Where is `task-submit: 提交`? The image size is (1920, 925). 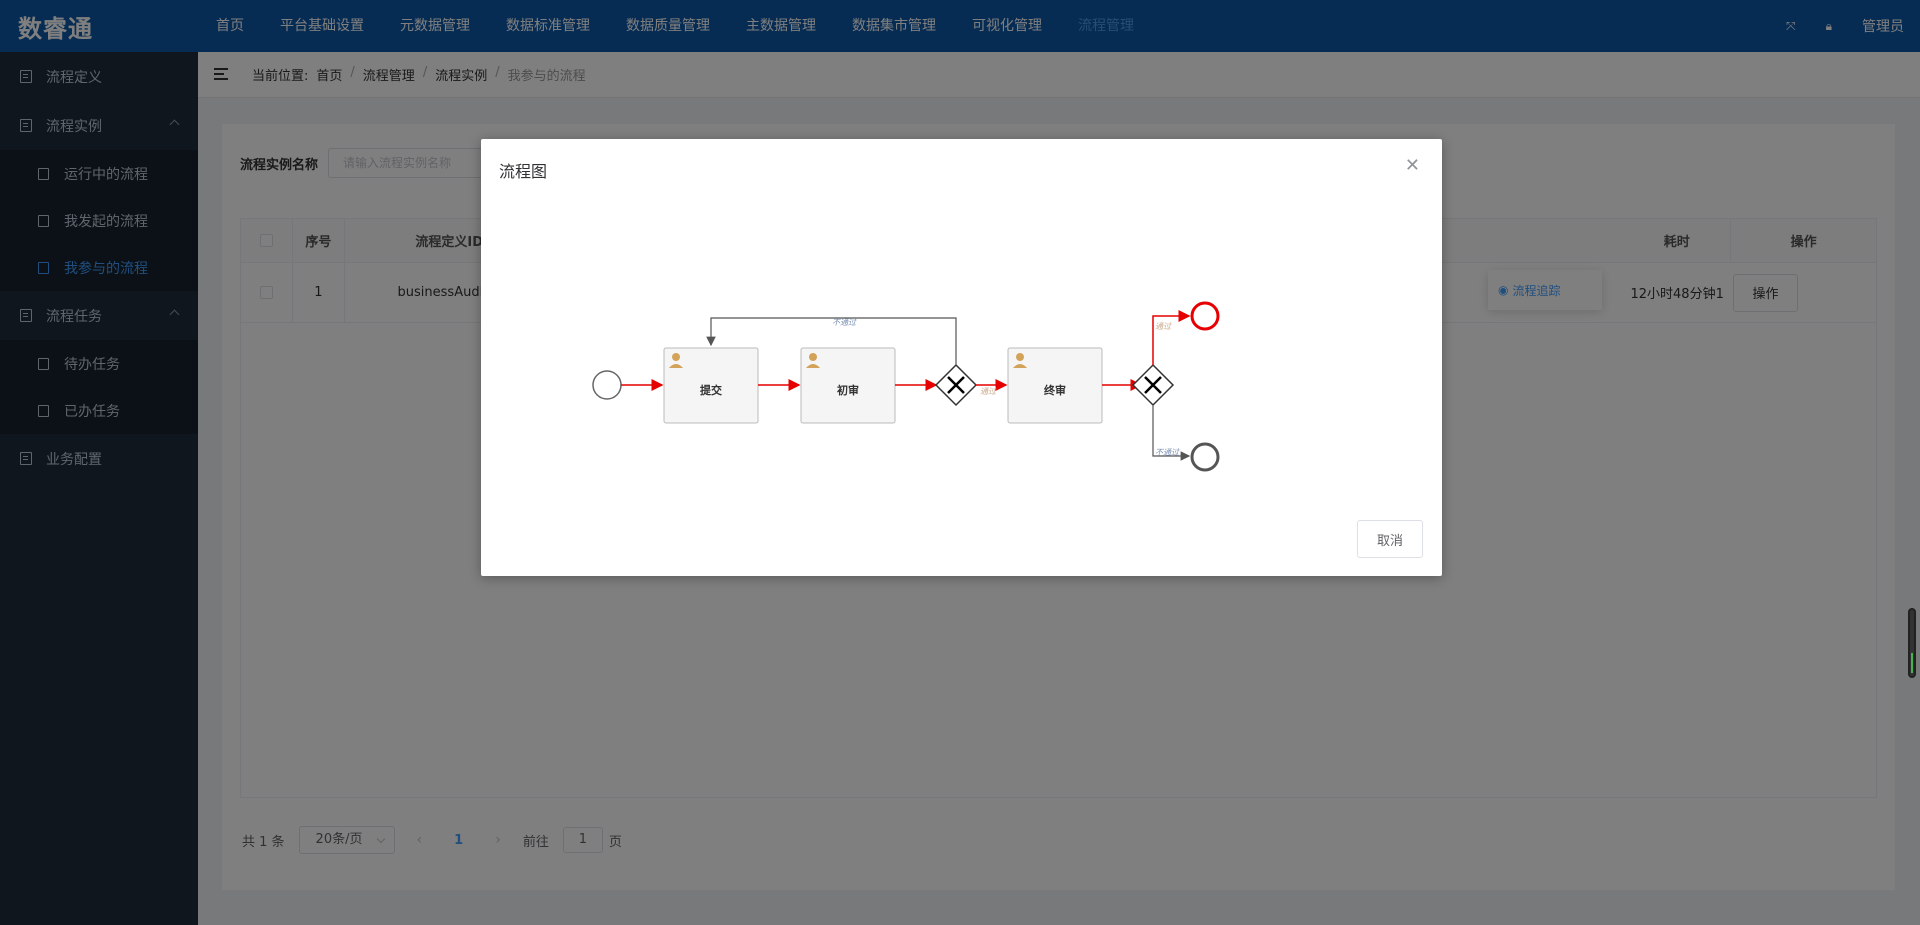
task-submit: 提交 is located at coordinates (711, 385).